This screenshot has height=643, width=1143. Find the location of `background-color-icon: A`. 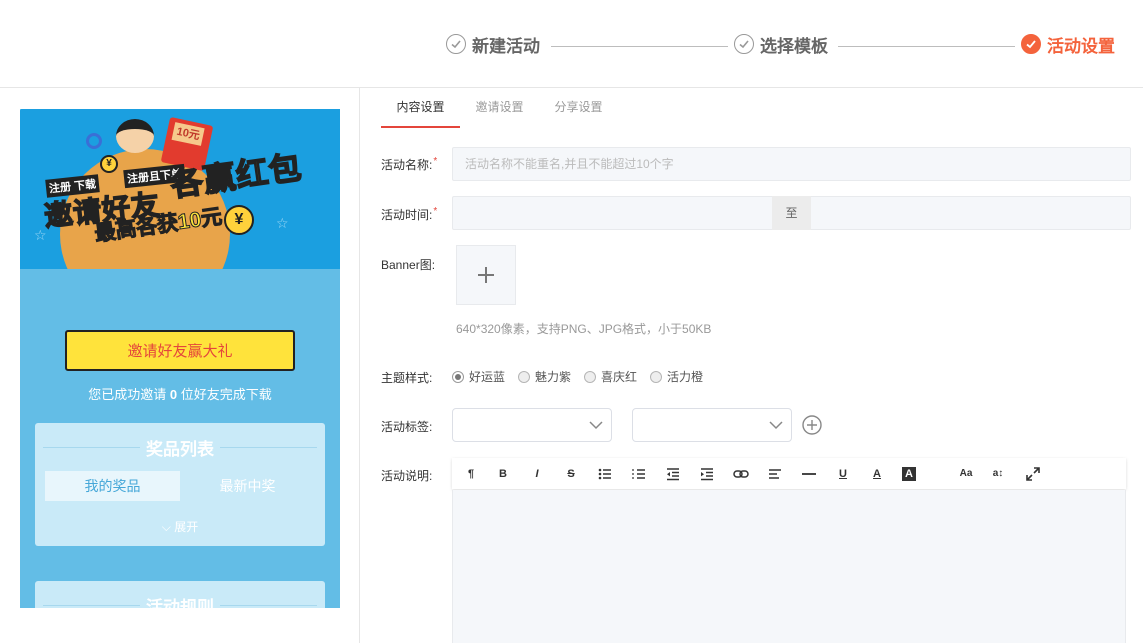

background-color-icon: A is located at coordinates (909, 474).